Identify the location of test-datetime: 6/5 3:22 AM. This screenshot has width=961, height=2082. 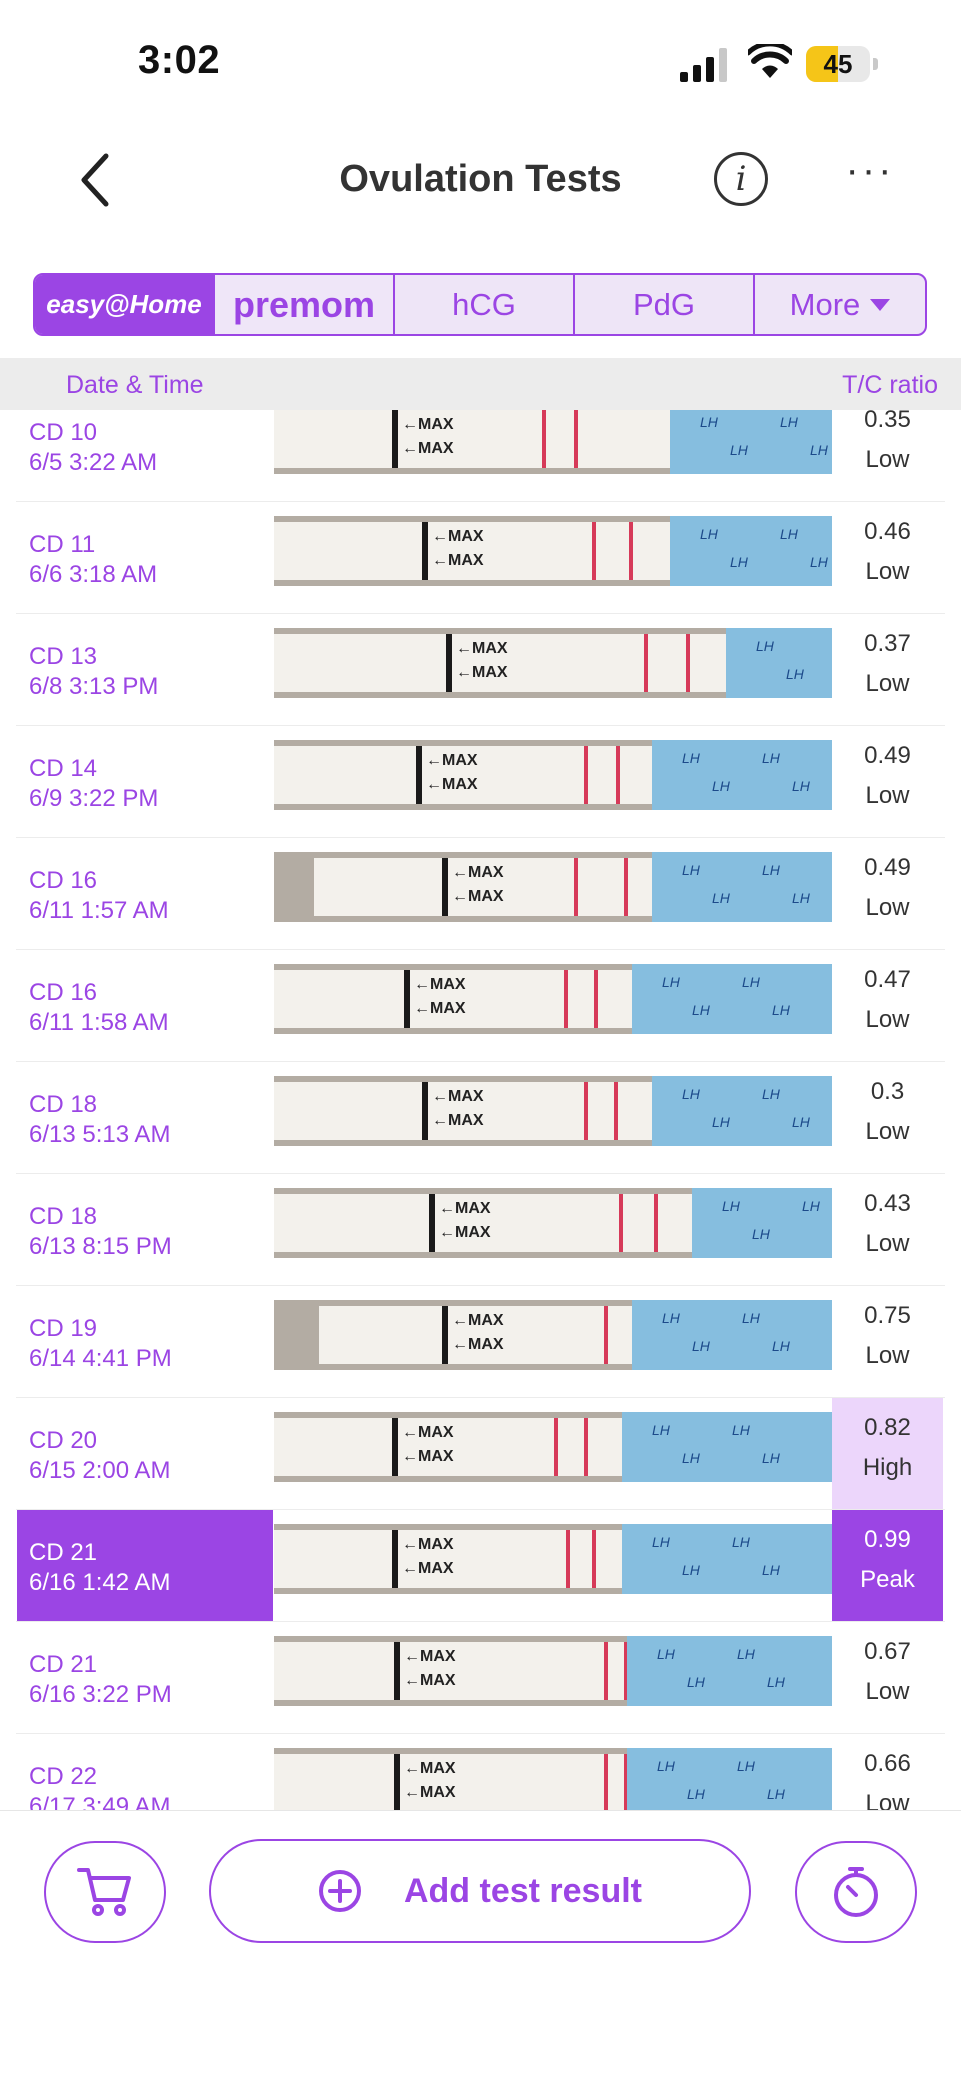
(93, 462).